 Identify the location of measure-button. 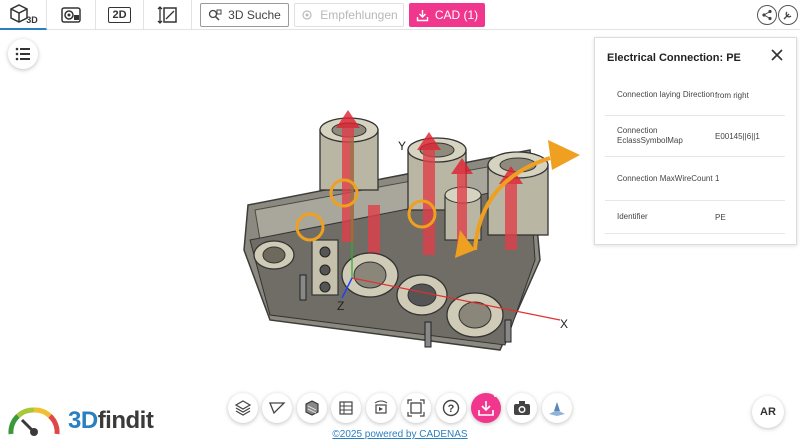
(277, 408).